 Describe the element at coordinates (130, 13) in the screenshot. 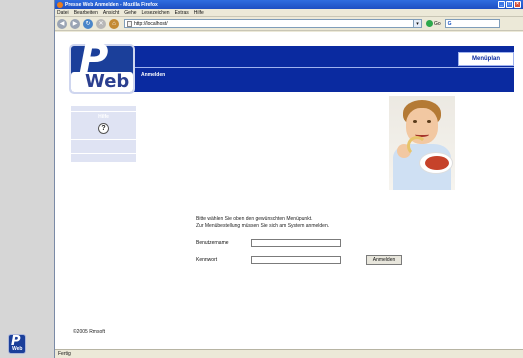

I see `menu-gehe: Gehe` at that location.